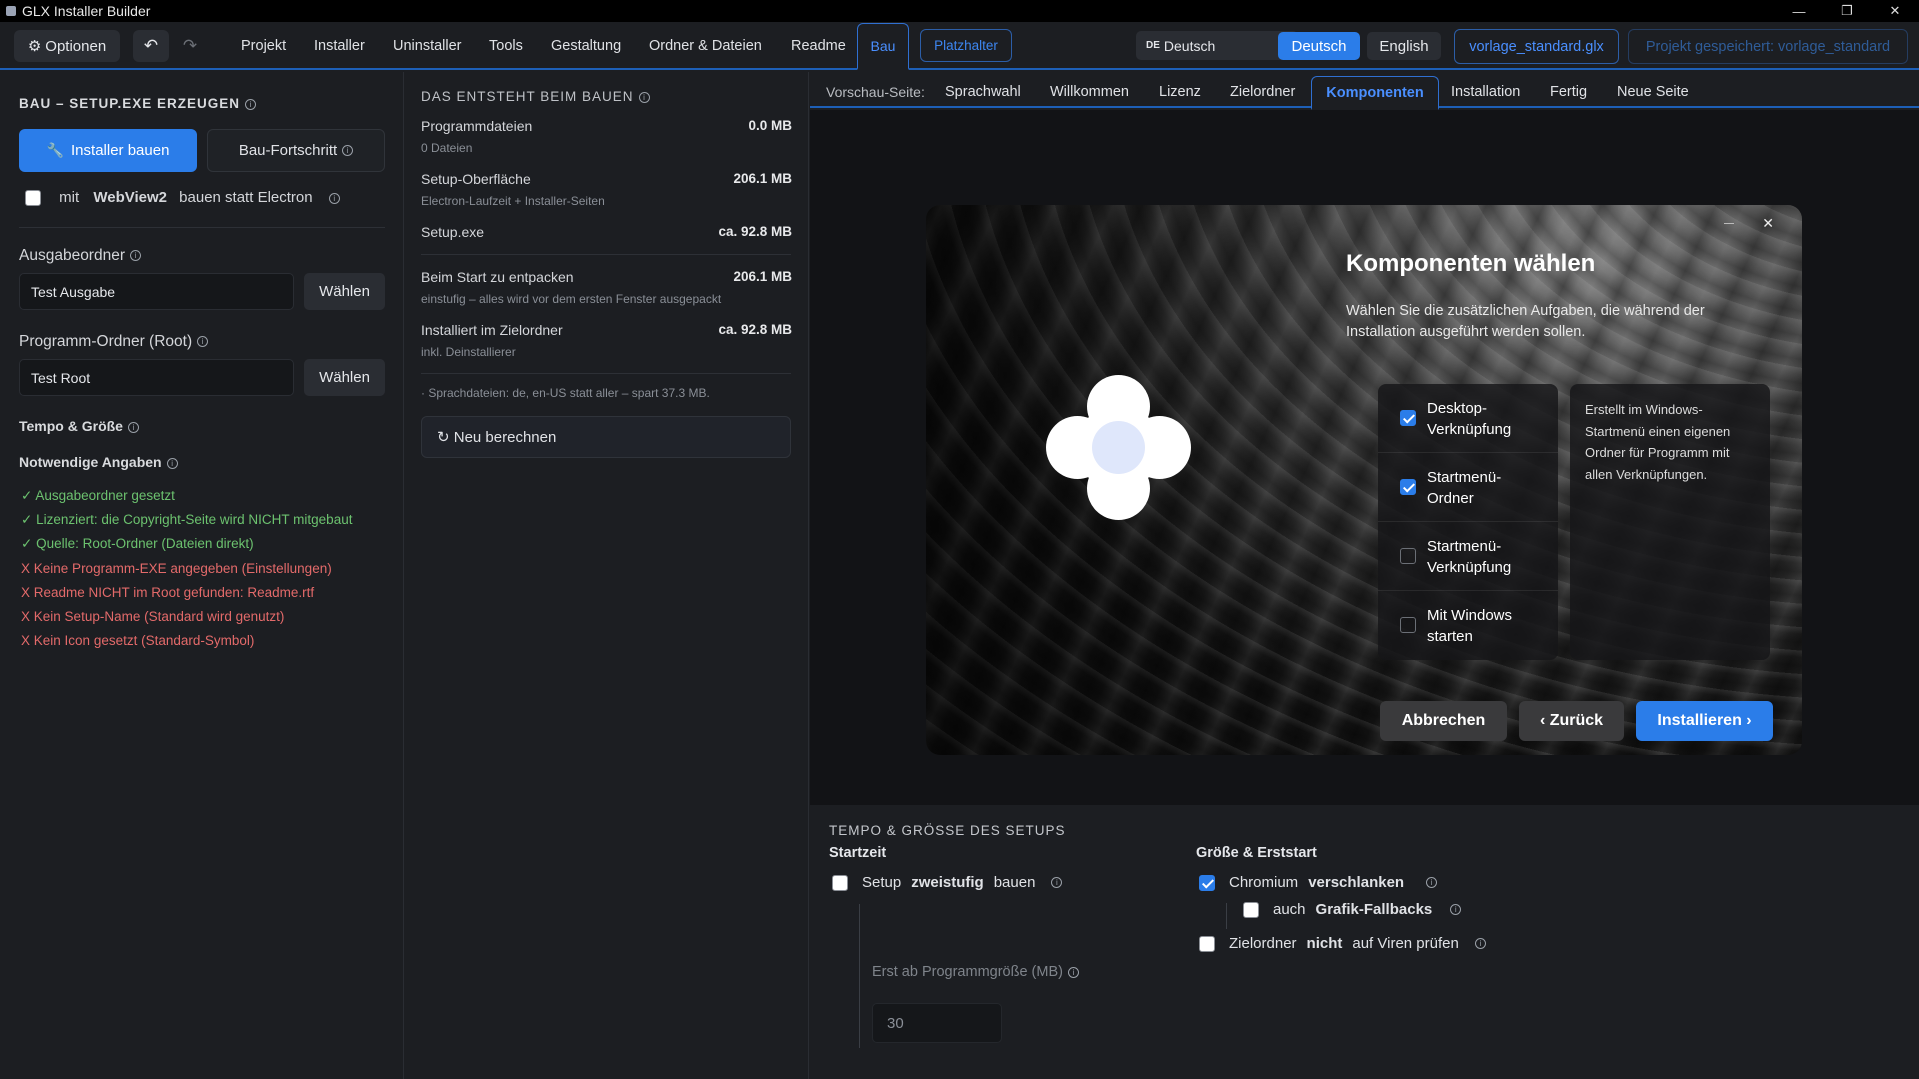  What do you see at coordinates (1468, 418) in the screenshot?
I see `component-item: Desktop- Verknüpfung` at bounding box center [1468, 418].